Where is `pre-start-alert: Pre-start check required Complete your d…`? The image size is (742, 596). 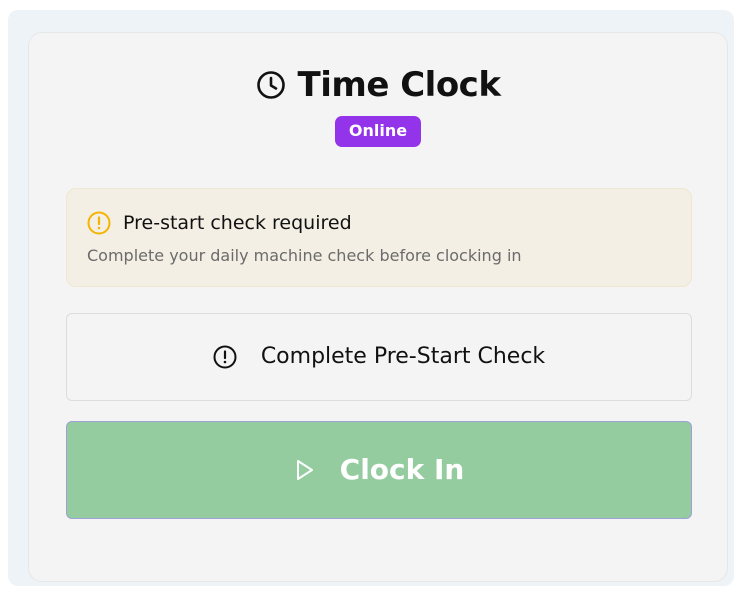 pre-start-alert: Pre-start check required Complete your d… is located at coordinates (379, 237).